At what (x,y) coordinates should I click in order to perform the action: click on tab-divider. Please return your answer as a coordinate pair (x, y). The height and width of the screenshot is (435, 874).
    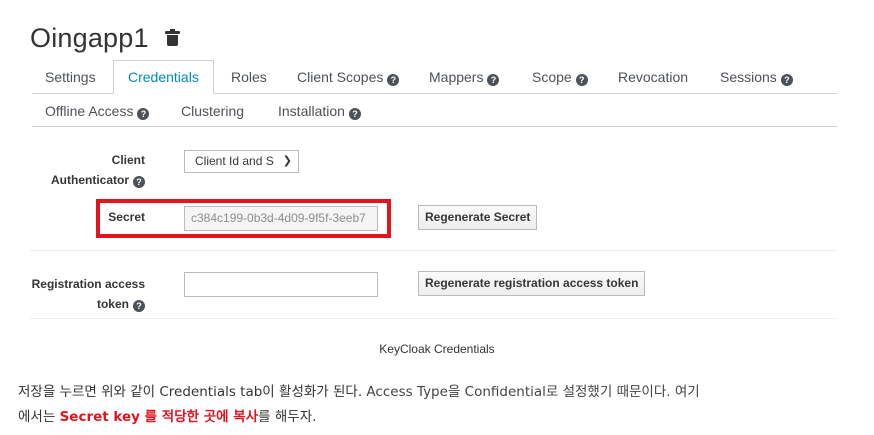
    Looking at the image, I should click on (434, 126).